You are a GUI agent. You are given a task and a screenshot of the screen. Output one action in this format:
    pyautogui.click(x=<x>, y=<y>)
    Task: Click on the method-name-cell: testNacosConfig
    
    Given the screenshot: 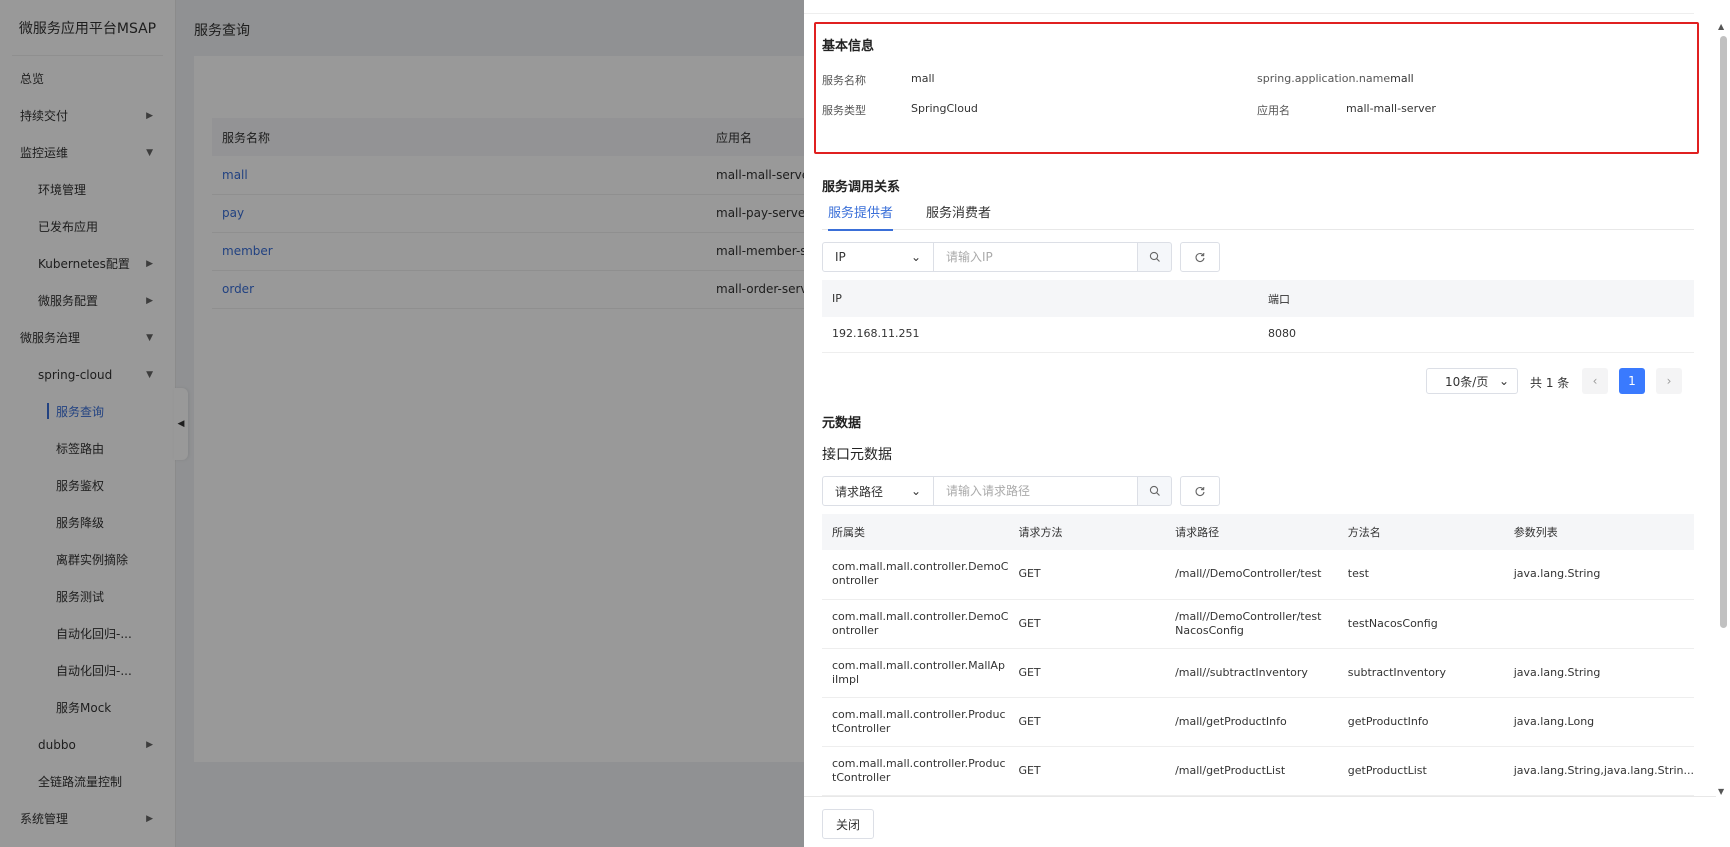 What is the action you would take?
    pyautogui.click(x=1420, y=624)
    